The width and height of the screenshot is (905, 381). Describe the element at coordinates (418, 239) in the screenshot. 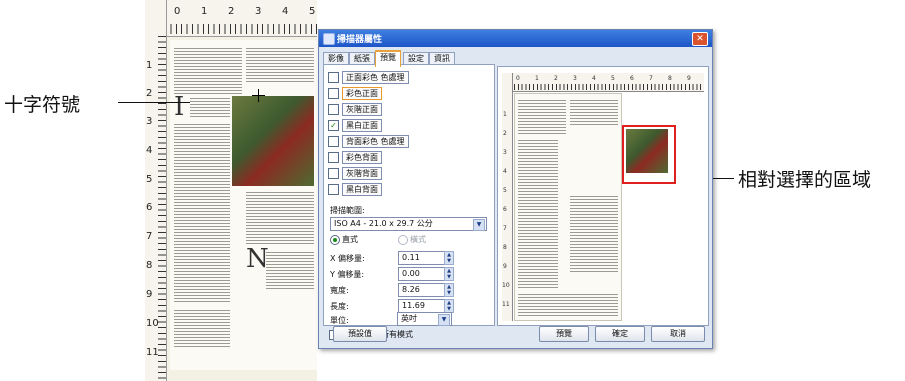

I see `landscape-label: 橫式` at that location.